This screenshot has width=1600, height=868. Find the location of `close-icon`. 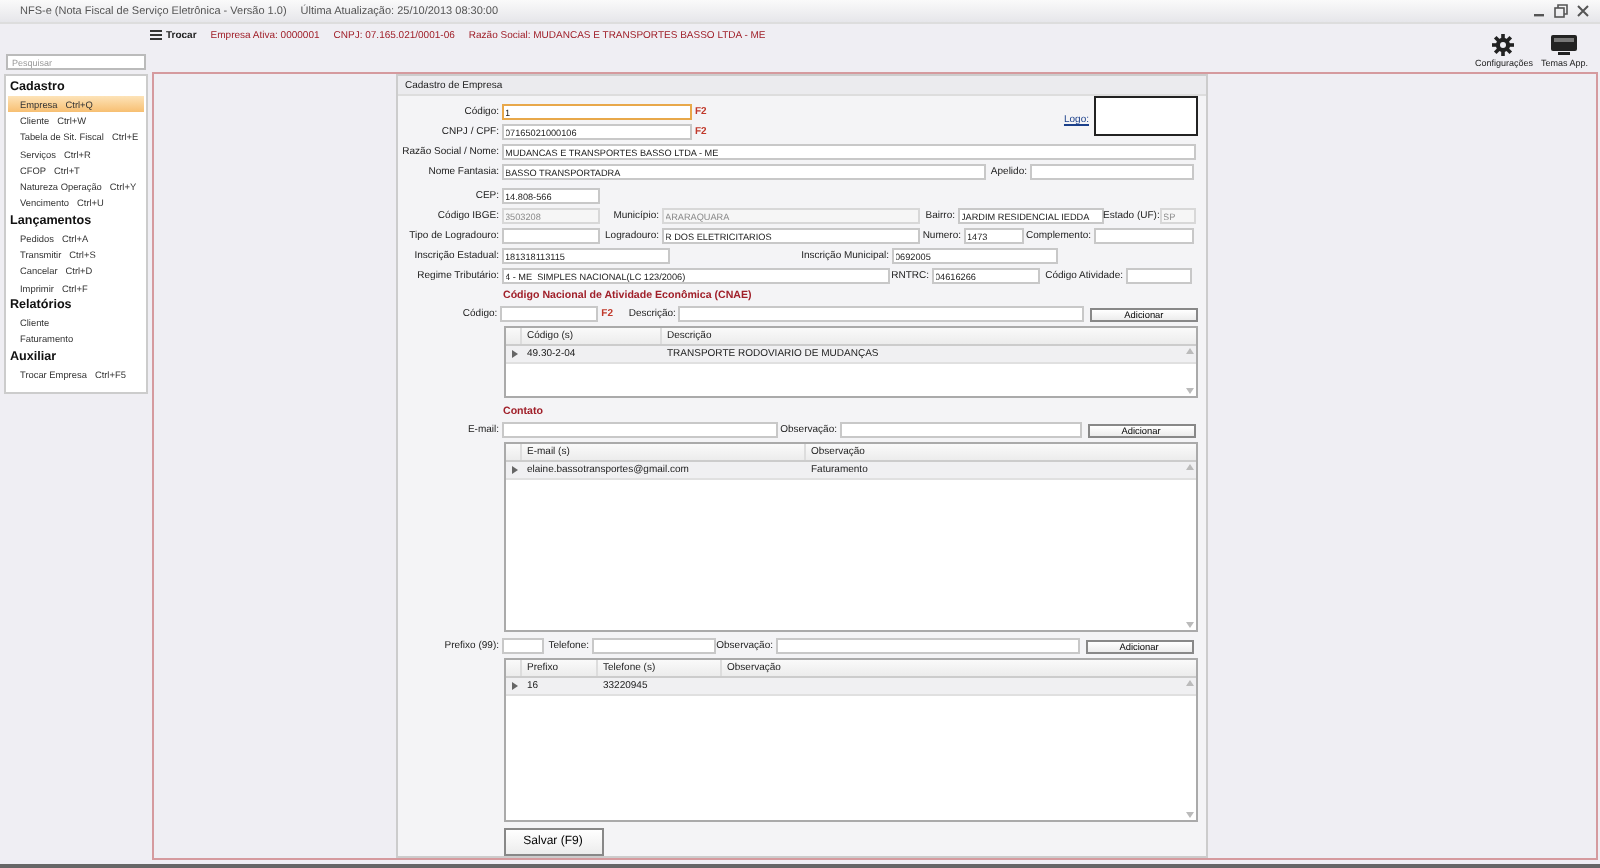

close-icon is located at coordinates (1583, 11).